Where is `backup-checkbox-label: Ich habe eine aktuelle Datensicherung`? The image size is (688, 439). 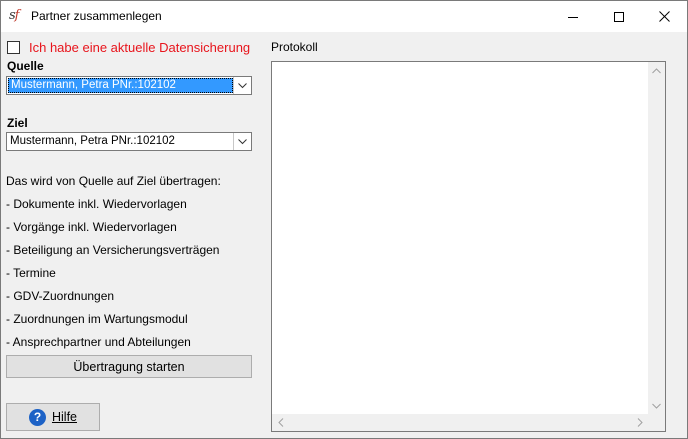
backup-checkbox-label: Ich habe eine aktuelle Datensicherung is located at coordinates (140, 47).